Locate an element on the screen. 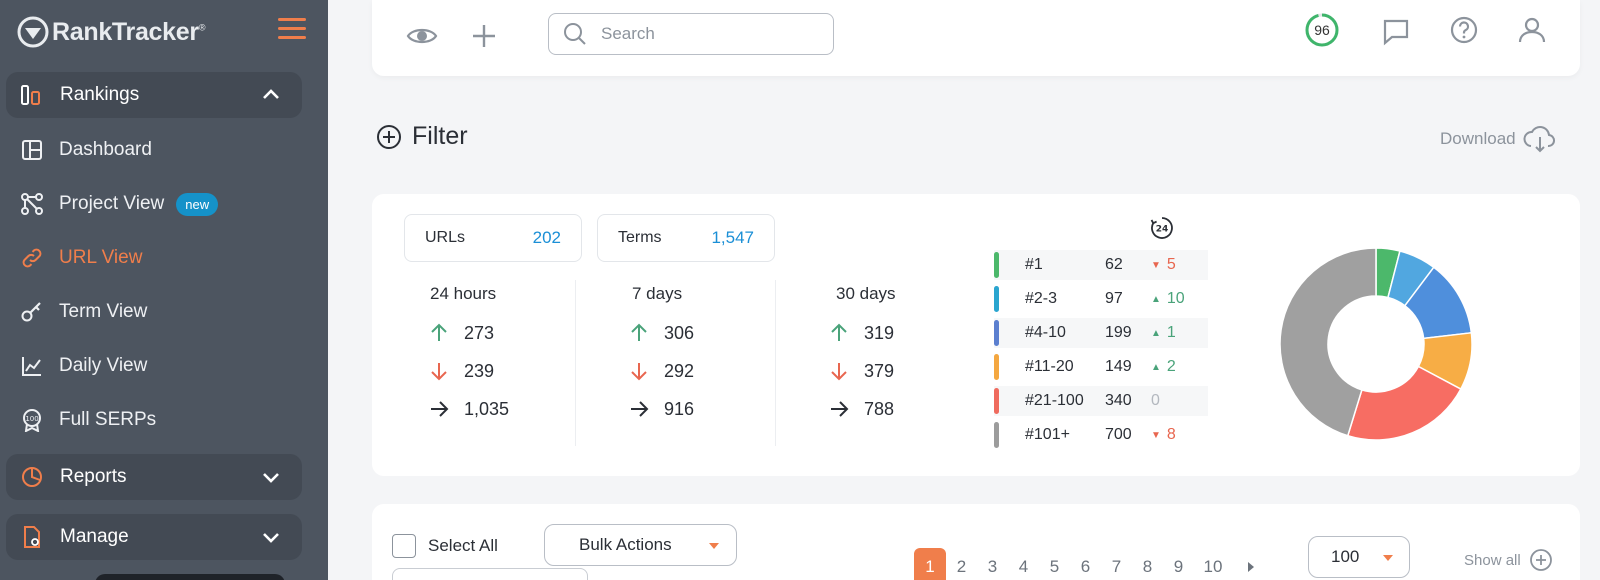 The width and height of the screenshot is (1600, 580). period-7d: 7 days 306 292 916 is located at coordinates (728, 363).